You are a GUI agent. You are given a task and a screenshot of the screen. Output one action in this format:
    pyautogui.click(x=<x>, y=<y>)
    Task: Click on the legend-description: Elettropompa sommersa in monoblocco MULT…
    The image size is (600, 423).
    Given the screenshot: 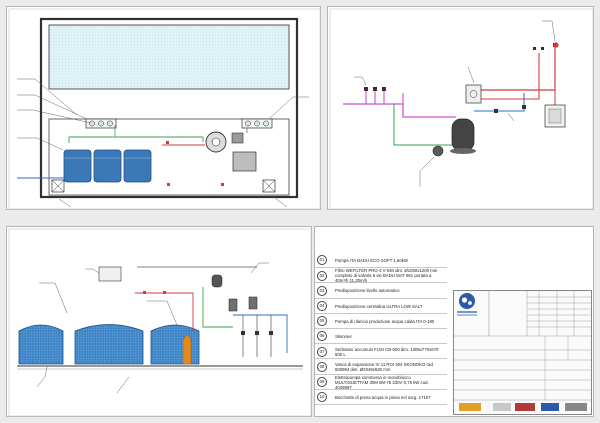 What is the action you would take?
    pyautogui.click(x=382, y=382)
    